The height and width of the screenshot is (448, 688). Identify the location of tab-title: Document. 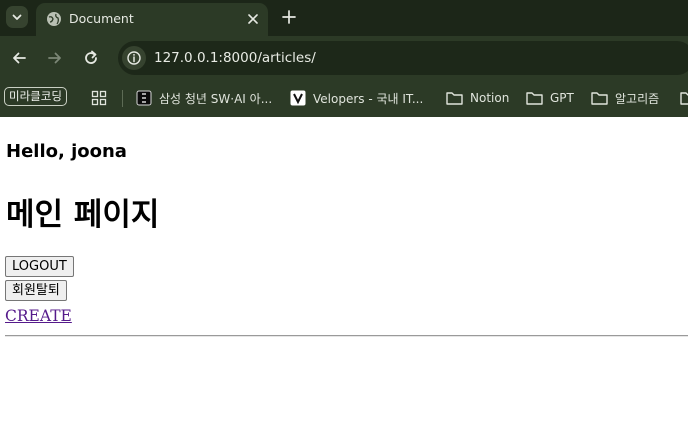
(101, 18).